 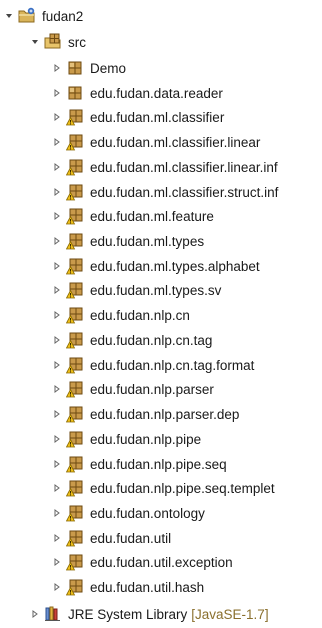 What do you see at coordinates (147, 513) in the screenshot?
I see `tree-item-label: edu.fudan.ontology` at bounding box center [147, 513].